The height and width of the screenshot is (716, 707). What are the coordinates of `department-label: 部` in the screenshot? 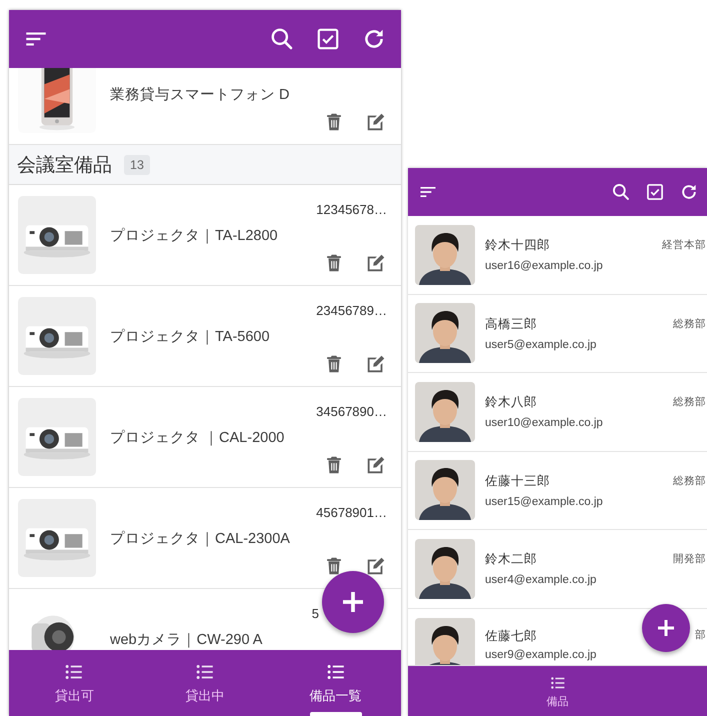 It's located at (700, 635).